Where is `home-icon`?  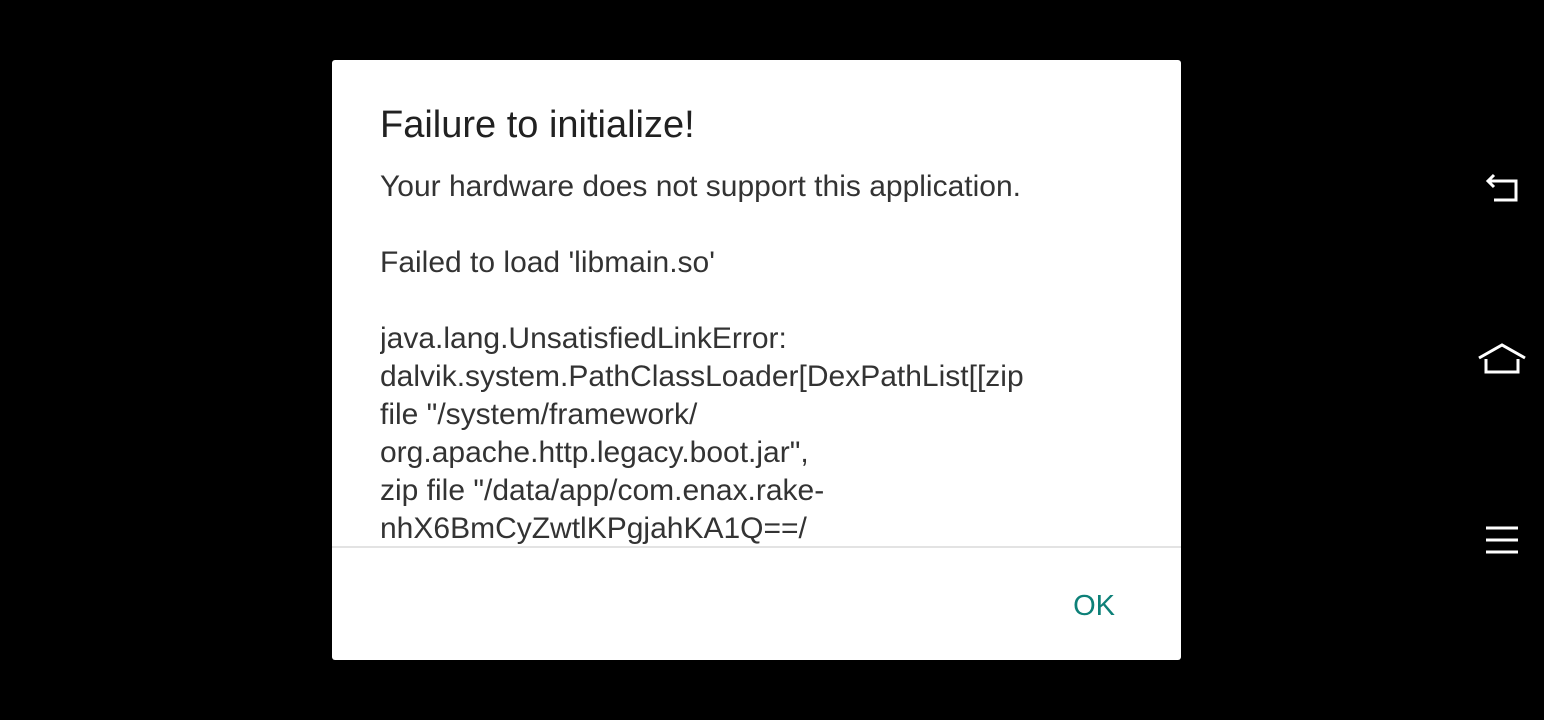
home-icon is located at coordinates (1502, 358).